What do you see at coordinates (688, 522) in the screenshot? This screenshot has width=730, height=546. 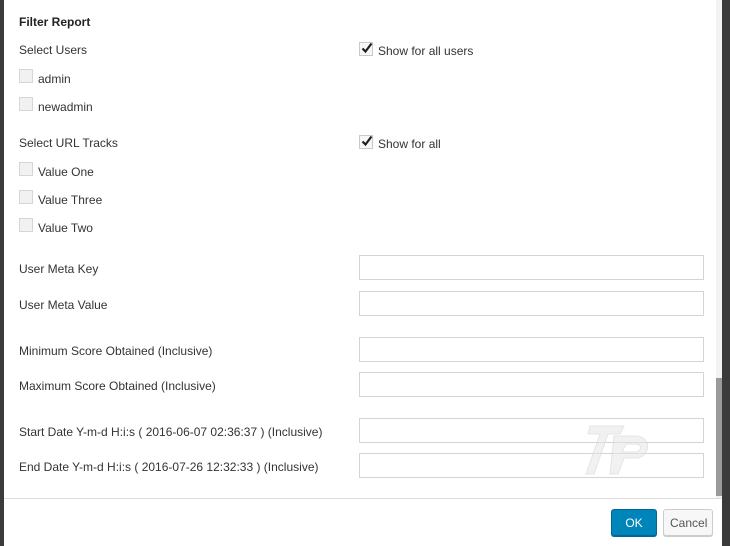 I see `cancel-button: Cancel` at bounding box center [688, 522].